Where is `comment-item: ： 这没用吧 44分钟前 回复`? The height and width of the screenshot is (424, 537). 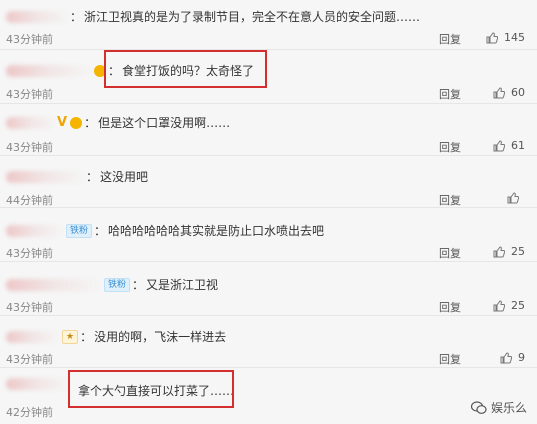
comment-item: ： 这没用吧 44分钟前 回复 is located at coordinates (268, 182).